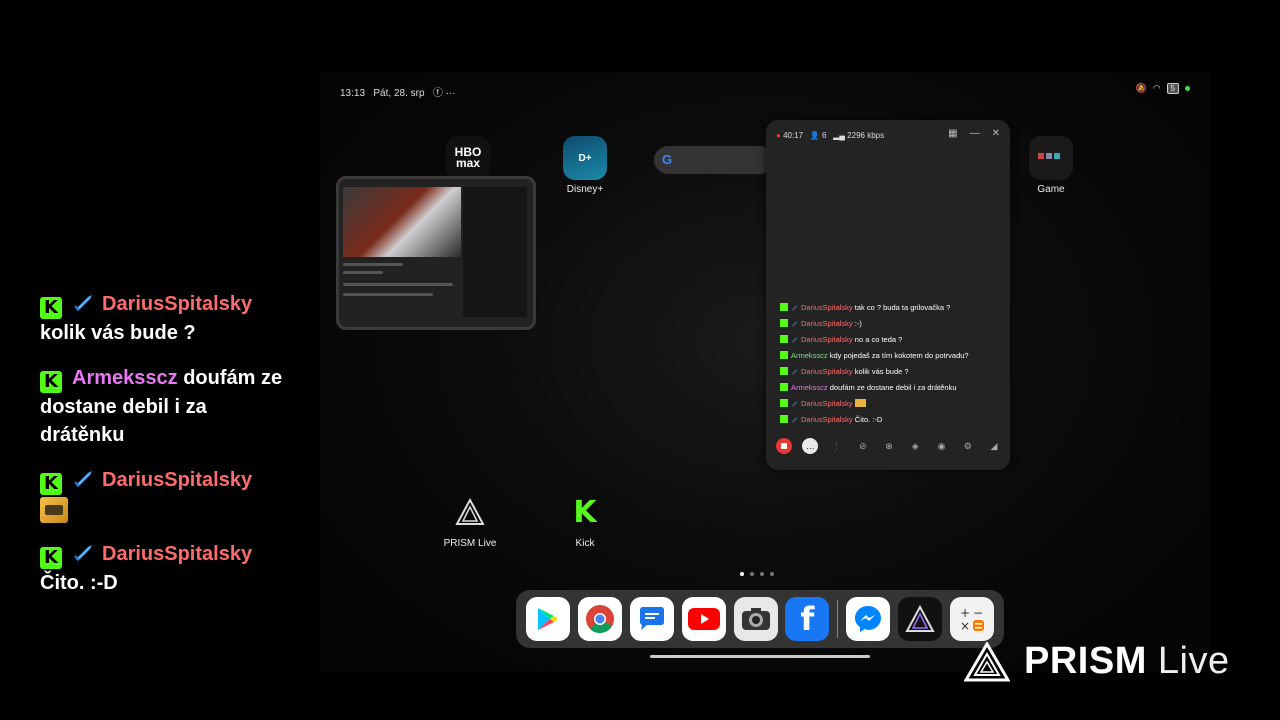 Image resolution: width=1280 pixels, height=720 pixels. Describe the element at coordinates (784, 446) in the screenshot. I see `stop-stream-button` at that location.